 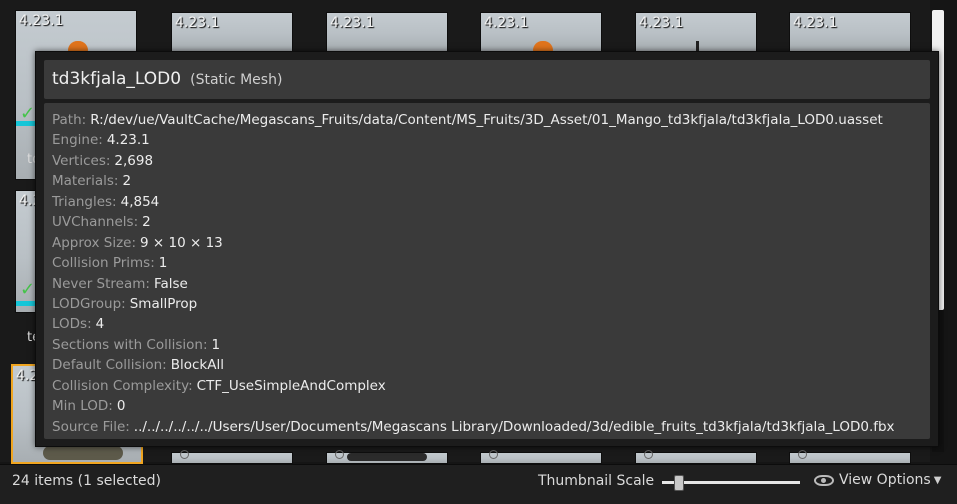 What do you see at coordinates (117, 79) in the screenshot?
I see `asset-title: td3kfjala_LOD0` at bounding box center [117, 79].